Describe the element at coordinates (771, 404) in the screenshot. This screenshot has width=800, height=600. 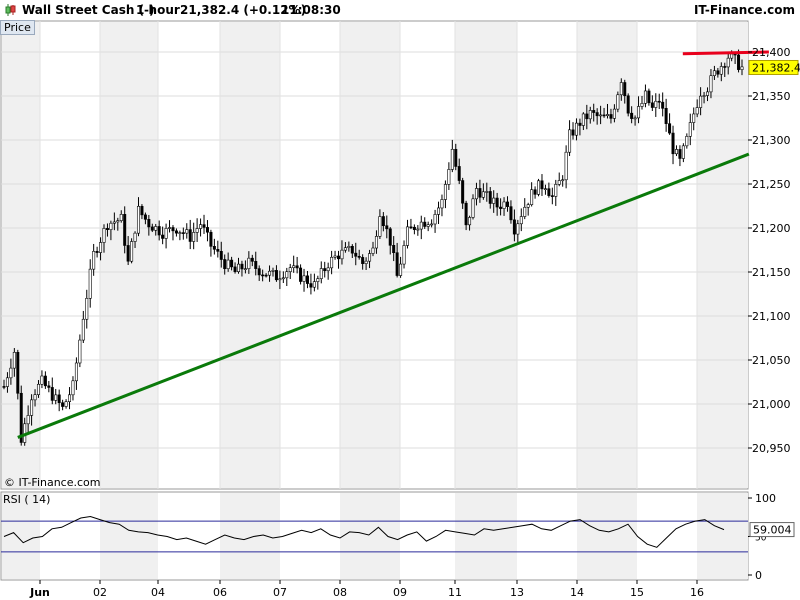
I see `price-tick-label: 21,000` at that location.